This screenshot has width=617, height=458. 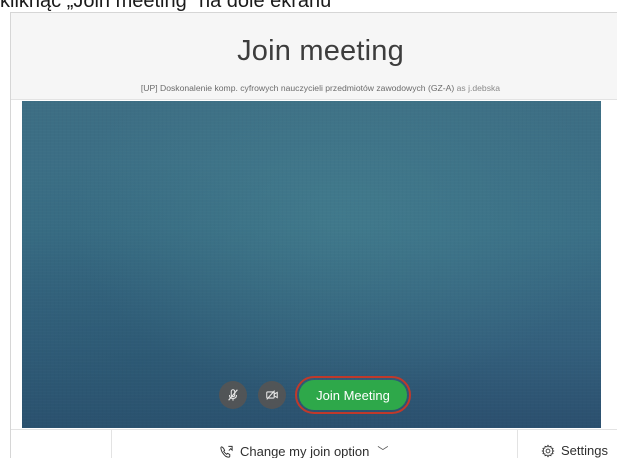 What do you see at coordinates (383, 452) in the screenshot?
I see `chevron-down-icon: ﹀` at bounding box center [383, 452].